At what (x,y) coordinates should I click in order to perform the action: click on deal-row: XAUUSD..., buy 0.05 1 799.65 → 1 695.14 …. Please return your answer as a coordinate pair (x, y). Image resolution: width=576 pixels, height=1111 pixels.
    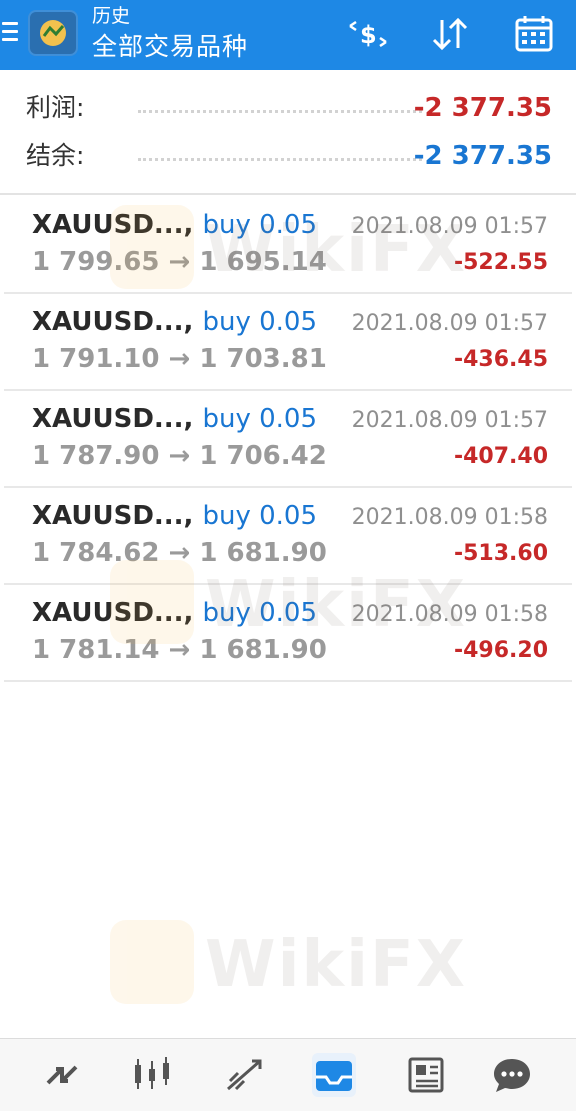
    Looking at the image, I should click on (288, 245).